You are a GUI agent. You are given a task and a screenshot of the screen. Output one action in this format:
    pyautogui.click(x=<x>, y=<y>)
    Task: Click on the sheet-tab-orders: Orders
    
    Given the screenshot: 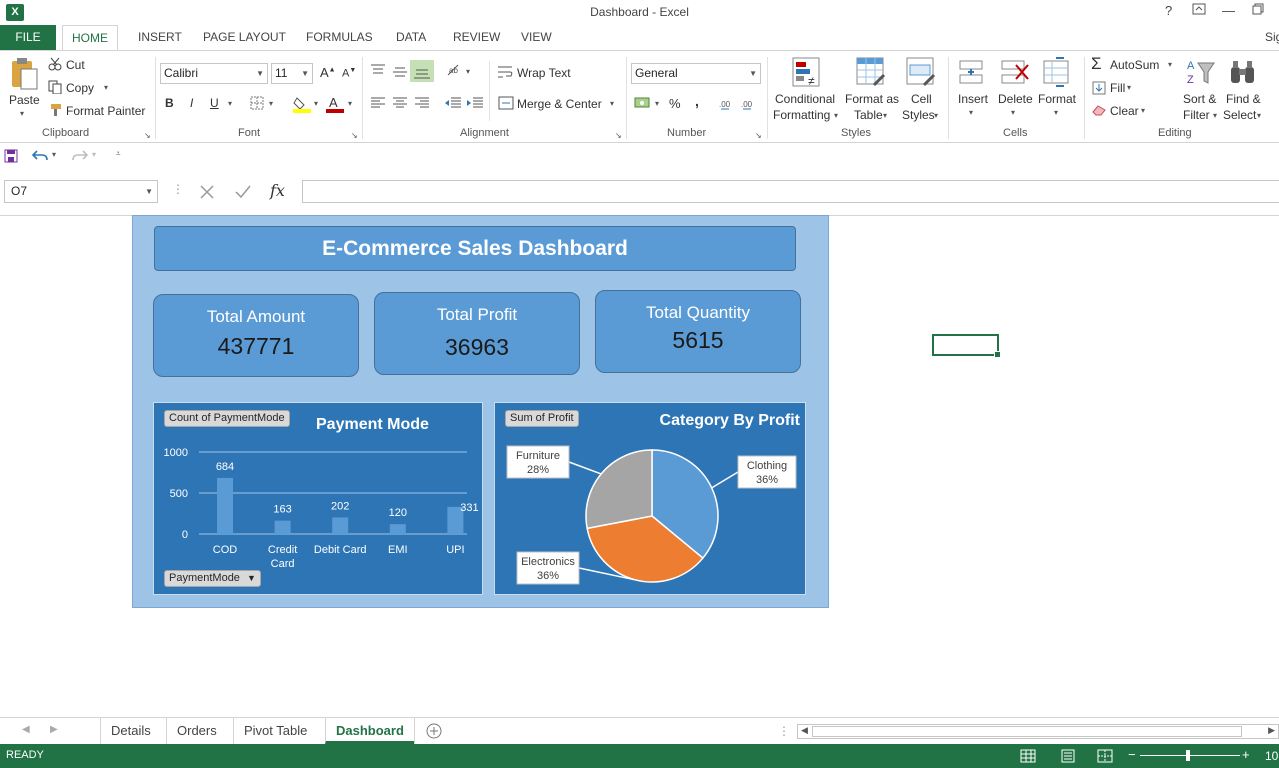 What is the action you would take?
    pyautogui.click(x=196, y=731)
    